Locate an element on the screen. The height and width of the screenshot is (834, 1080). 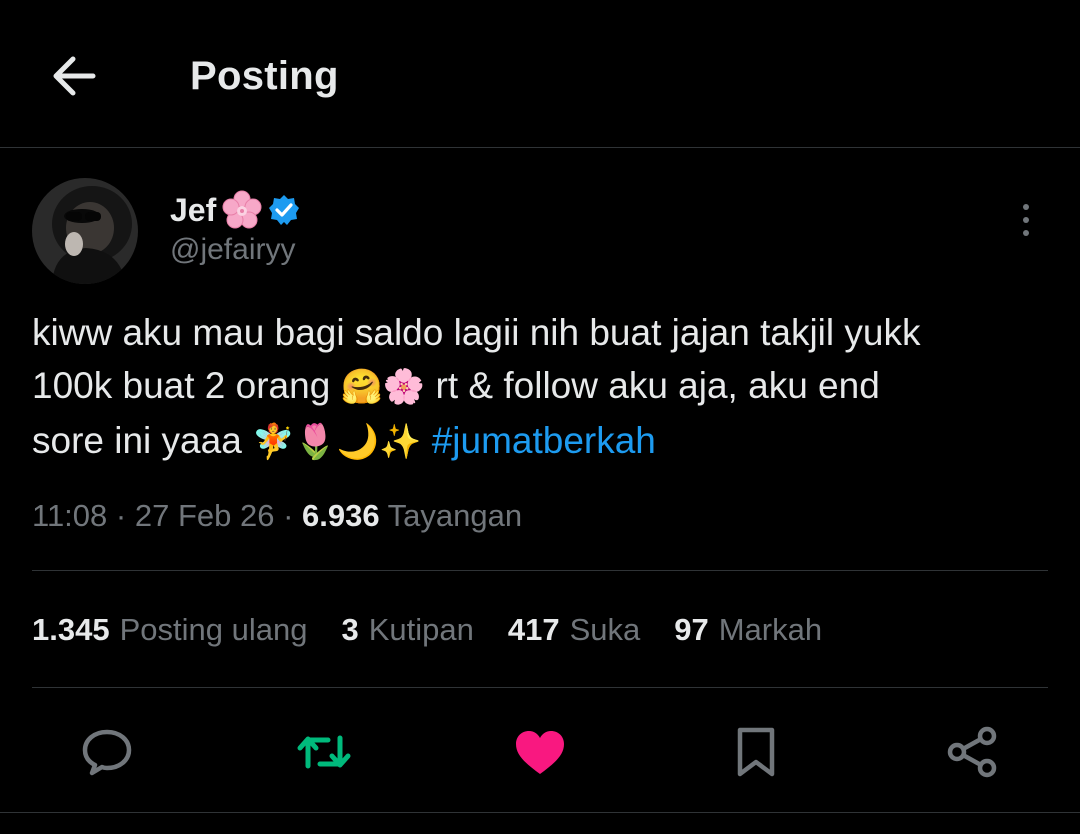
tweet-text-line: rt & follow aku aja, aku end is located at coordinates (652, 385).